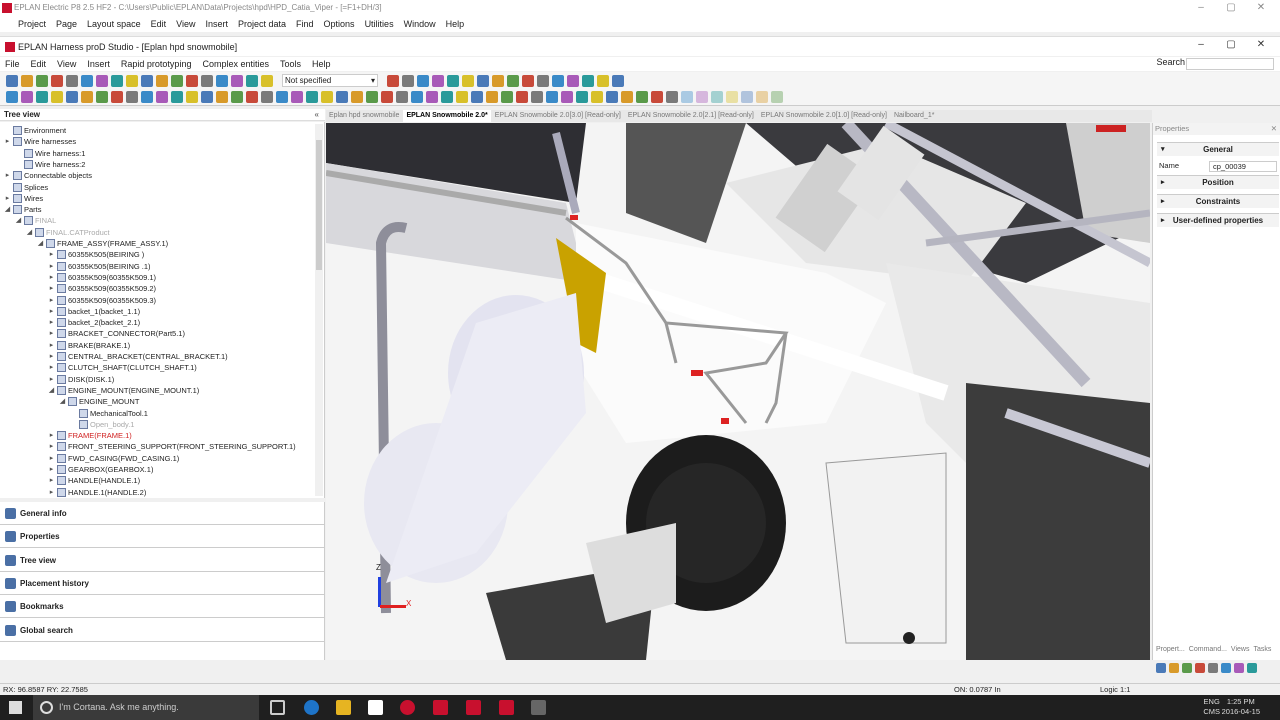  I want to click on outer-menu-item: Window, so click(420, 24).